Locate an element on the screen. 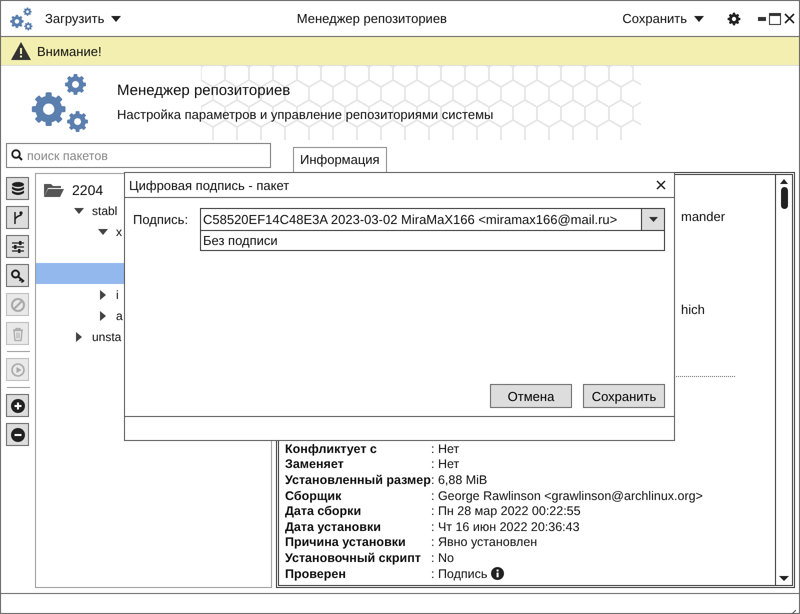 This screenshot has width=800, height=614. info-value: : Пн 28 мар 2022 00:22:55 is located at coordinates (506, 511).